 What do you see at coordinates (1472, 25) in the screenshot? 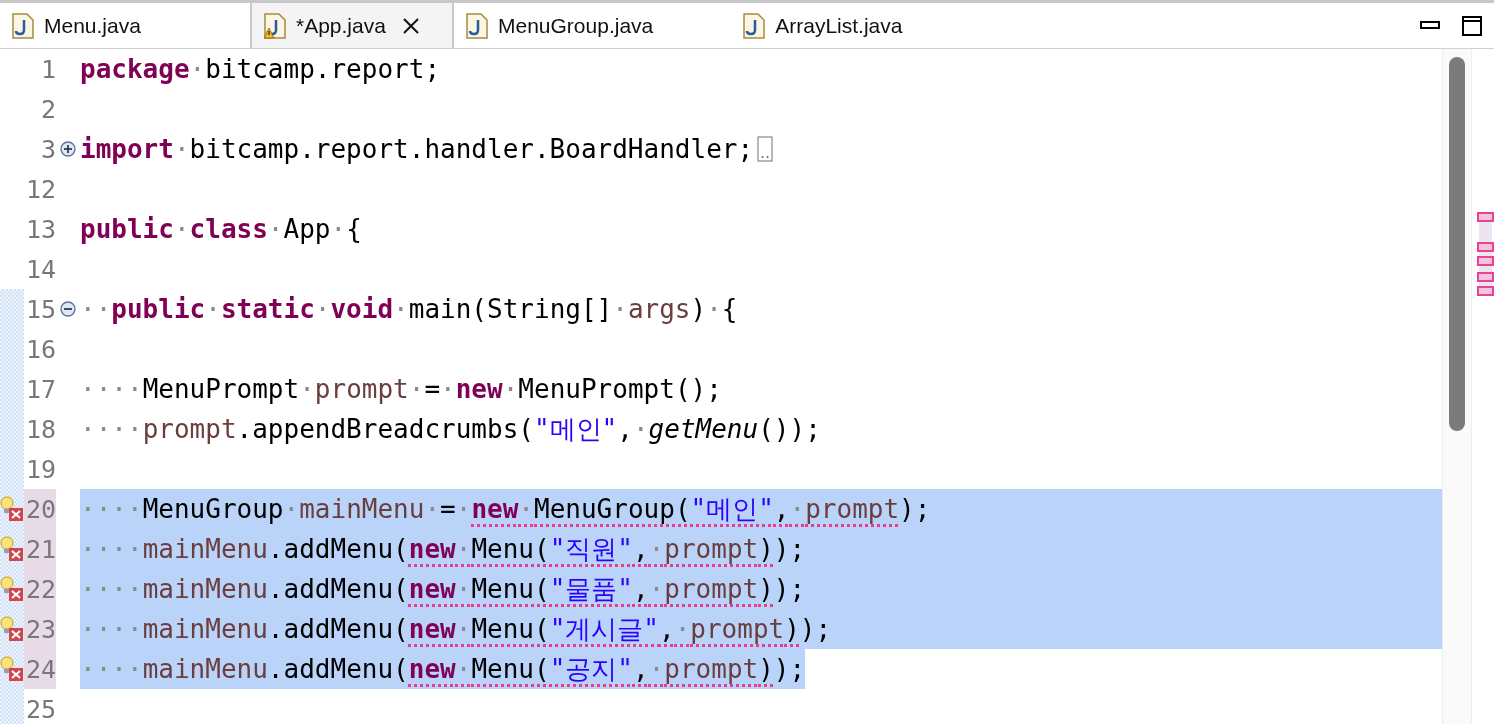
I see `maximize-icon` at bounding box center [1472, 25].